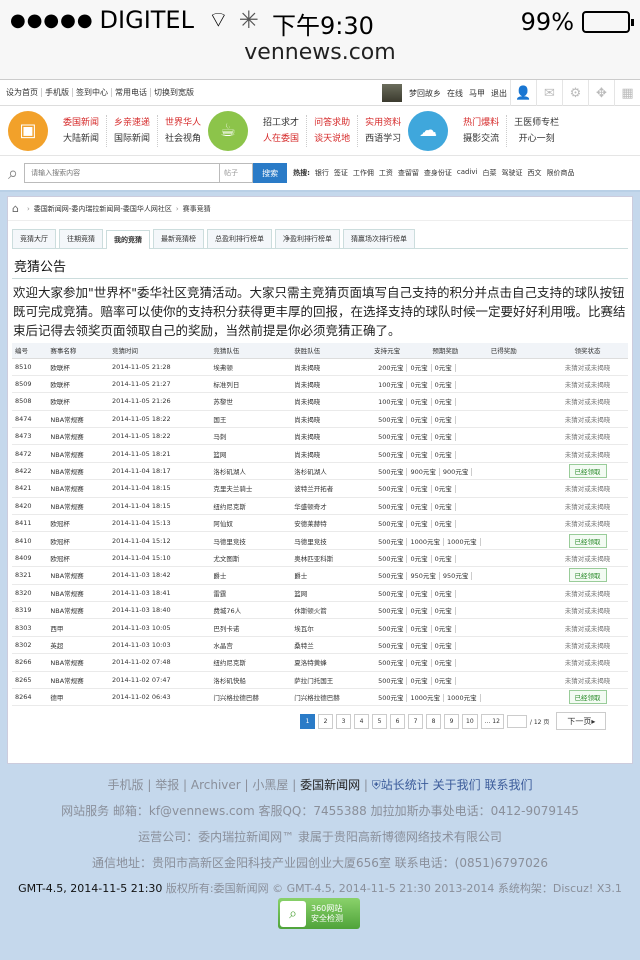  What do you see at coordinates (132, 123) in the screenshot?
I see `cat-link: 乡亲速递` at bounding box center [132, 123].